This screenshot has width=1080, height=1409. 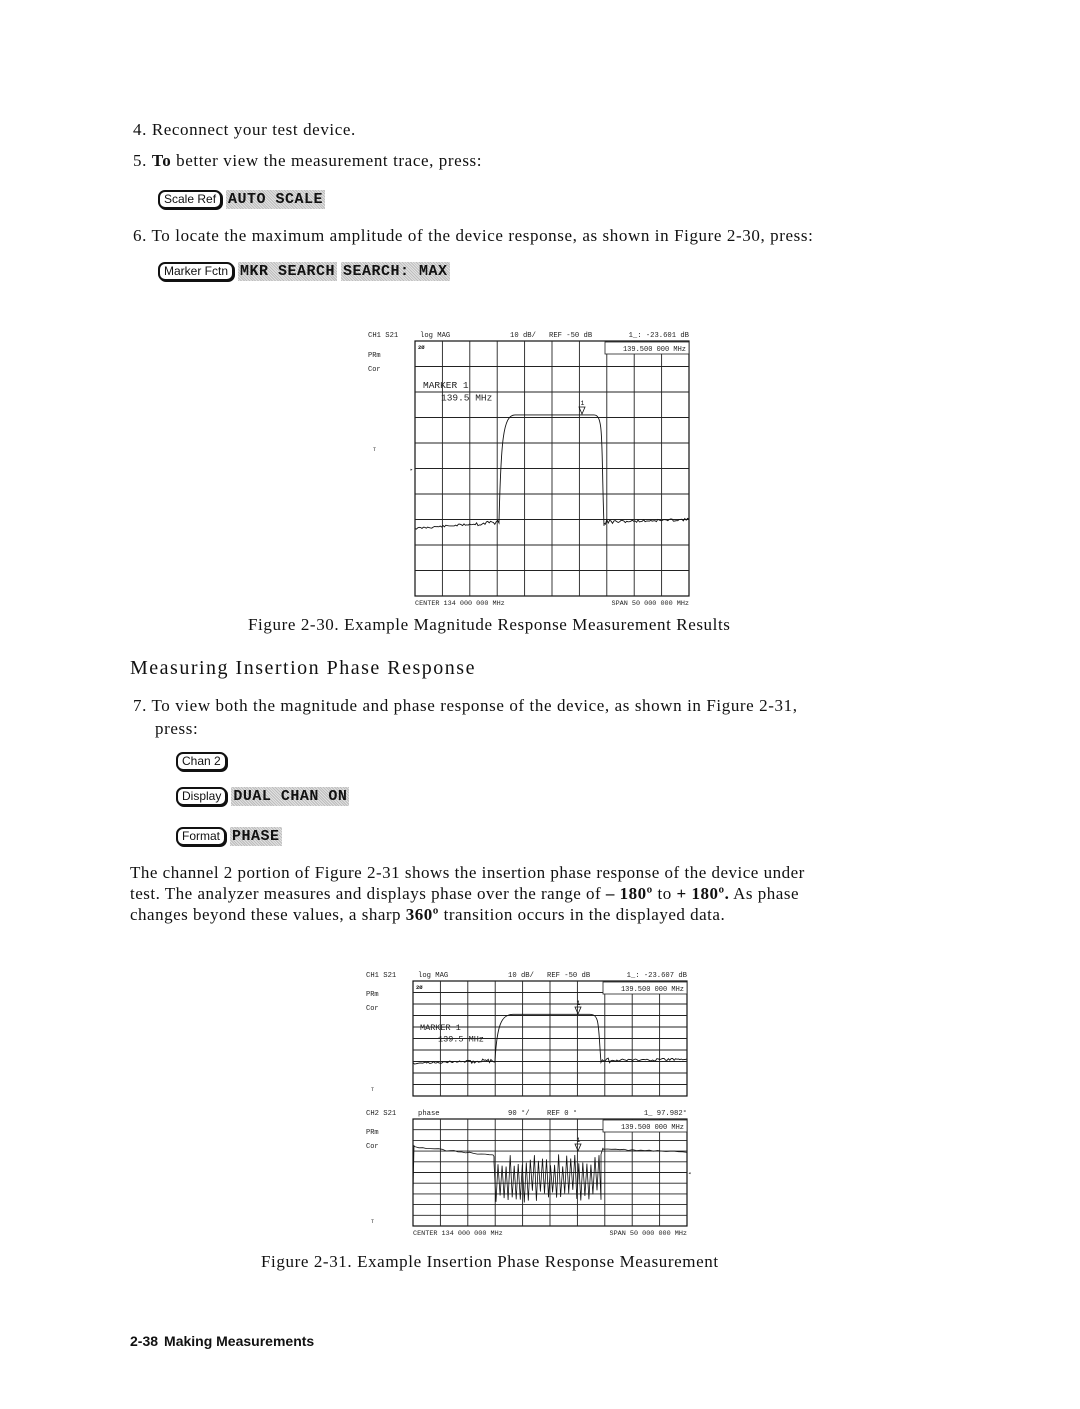 What do you see at coordinates (140, 235) in the screenshot?
I see `step-number: 6.` at bounding box center [140, 235].